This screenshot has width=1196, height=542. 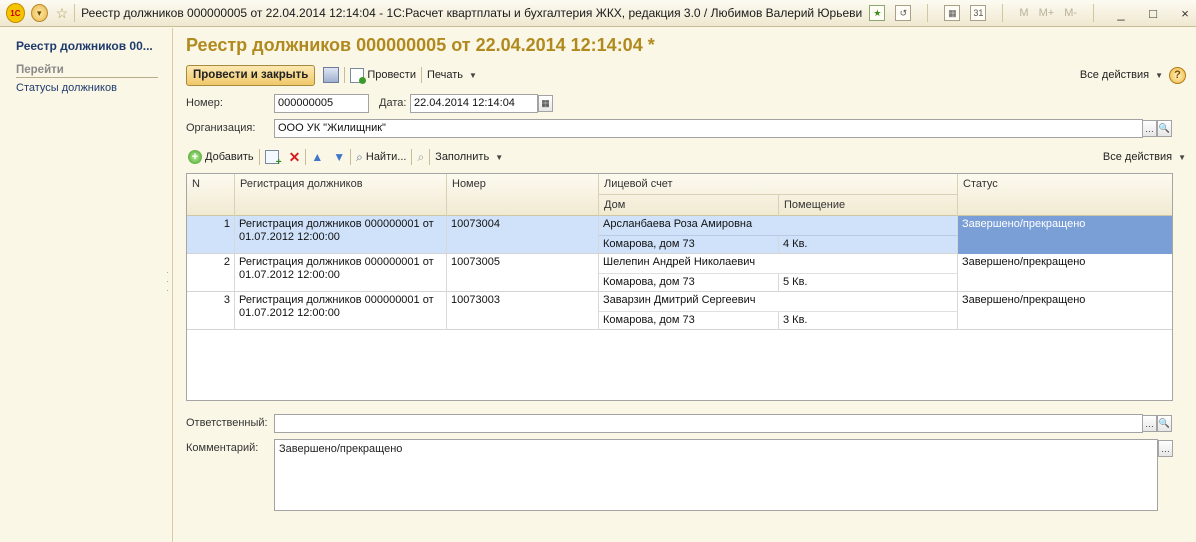 I want to click on copy-icon, so click(x=273, y=159).